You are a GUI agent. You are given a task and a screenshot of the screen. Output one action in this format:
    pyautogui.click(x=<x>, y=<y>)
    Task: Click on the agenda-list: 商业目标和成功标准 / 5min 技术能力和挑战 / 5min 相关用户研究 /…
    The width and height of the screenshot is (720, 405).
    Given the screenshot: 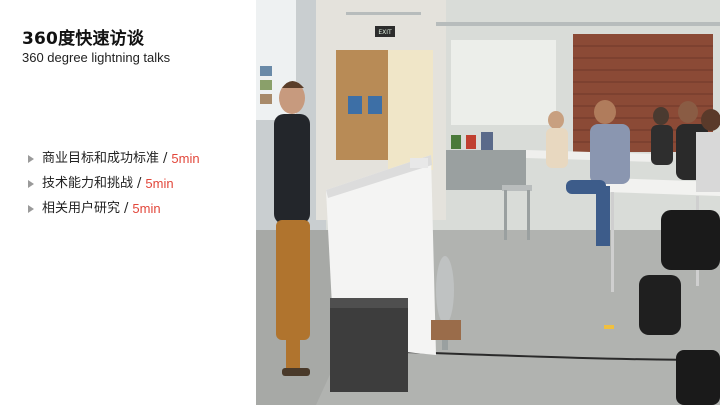 What is the action you would take?
    pyautogui.click(x=114, y=183)
    